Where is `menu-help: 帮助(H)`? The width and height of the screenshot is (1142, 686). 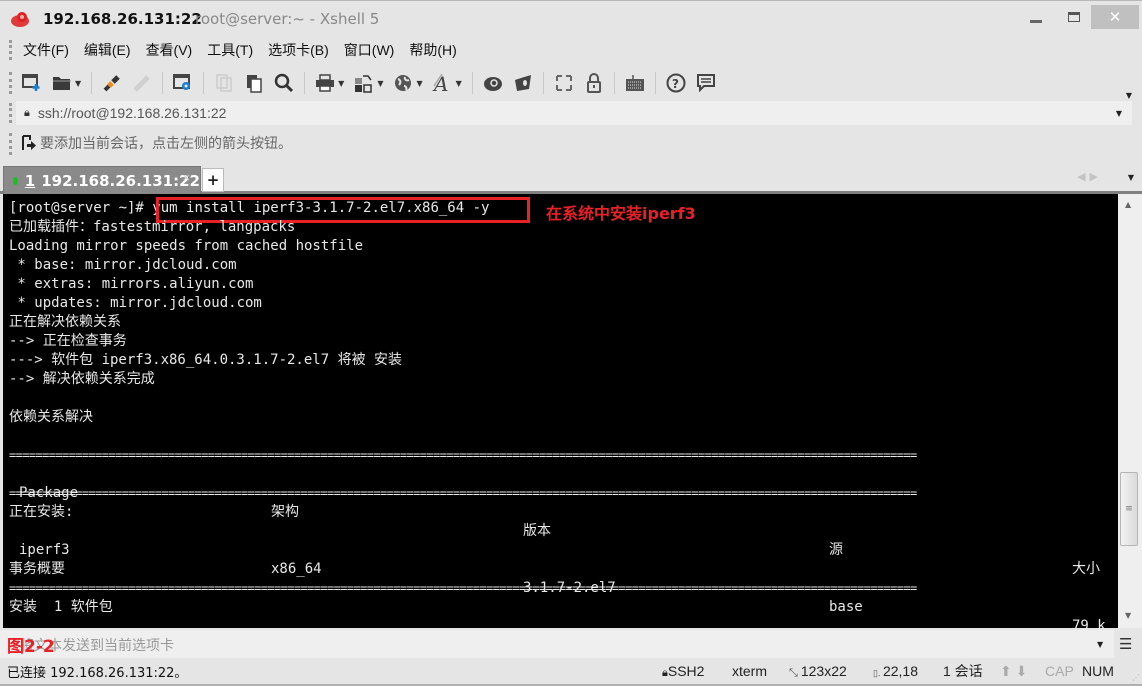 menu-help: 帮助(H) is located at coordinates (432, 50).